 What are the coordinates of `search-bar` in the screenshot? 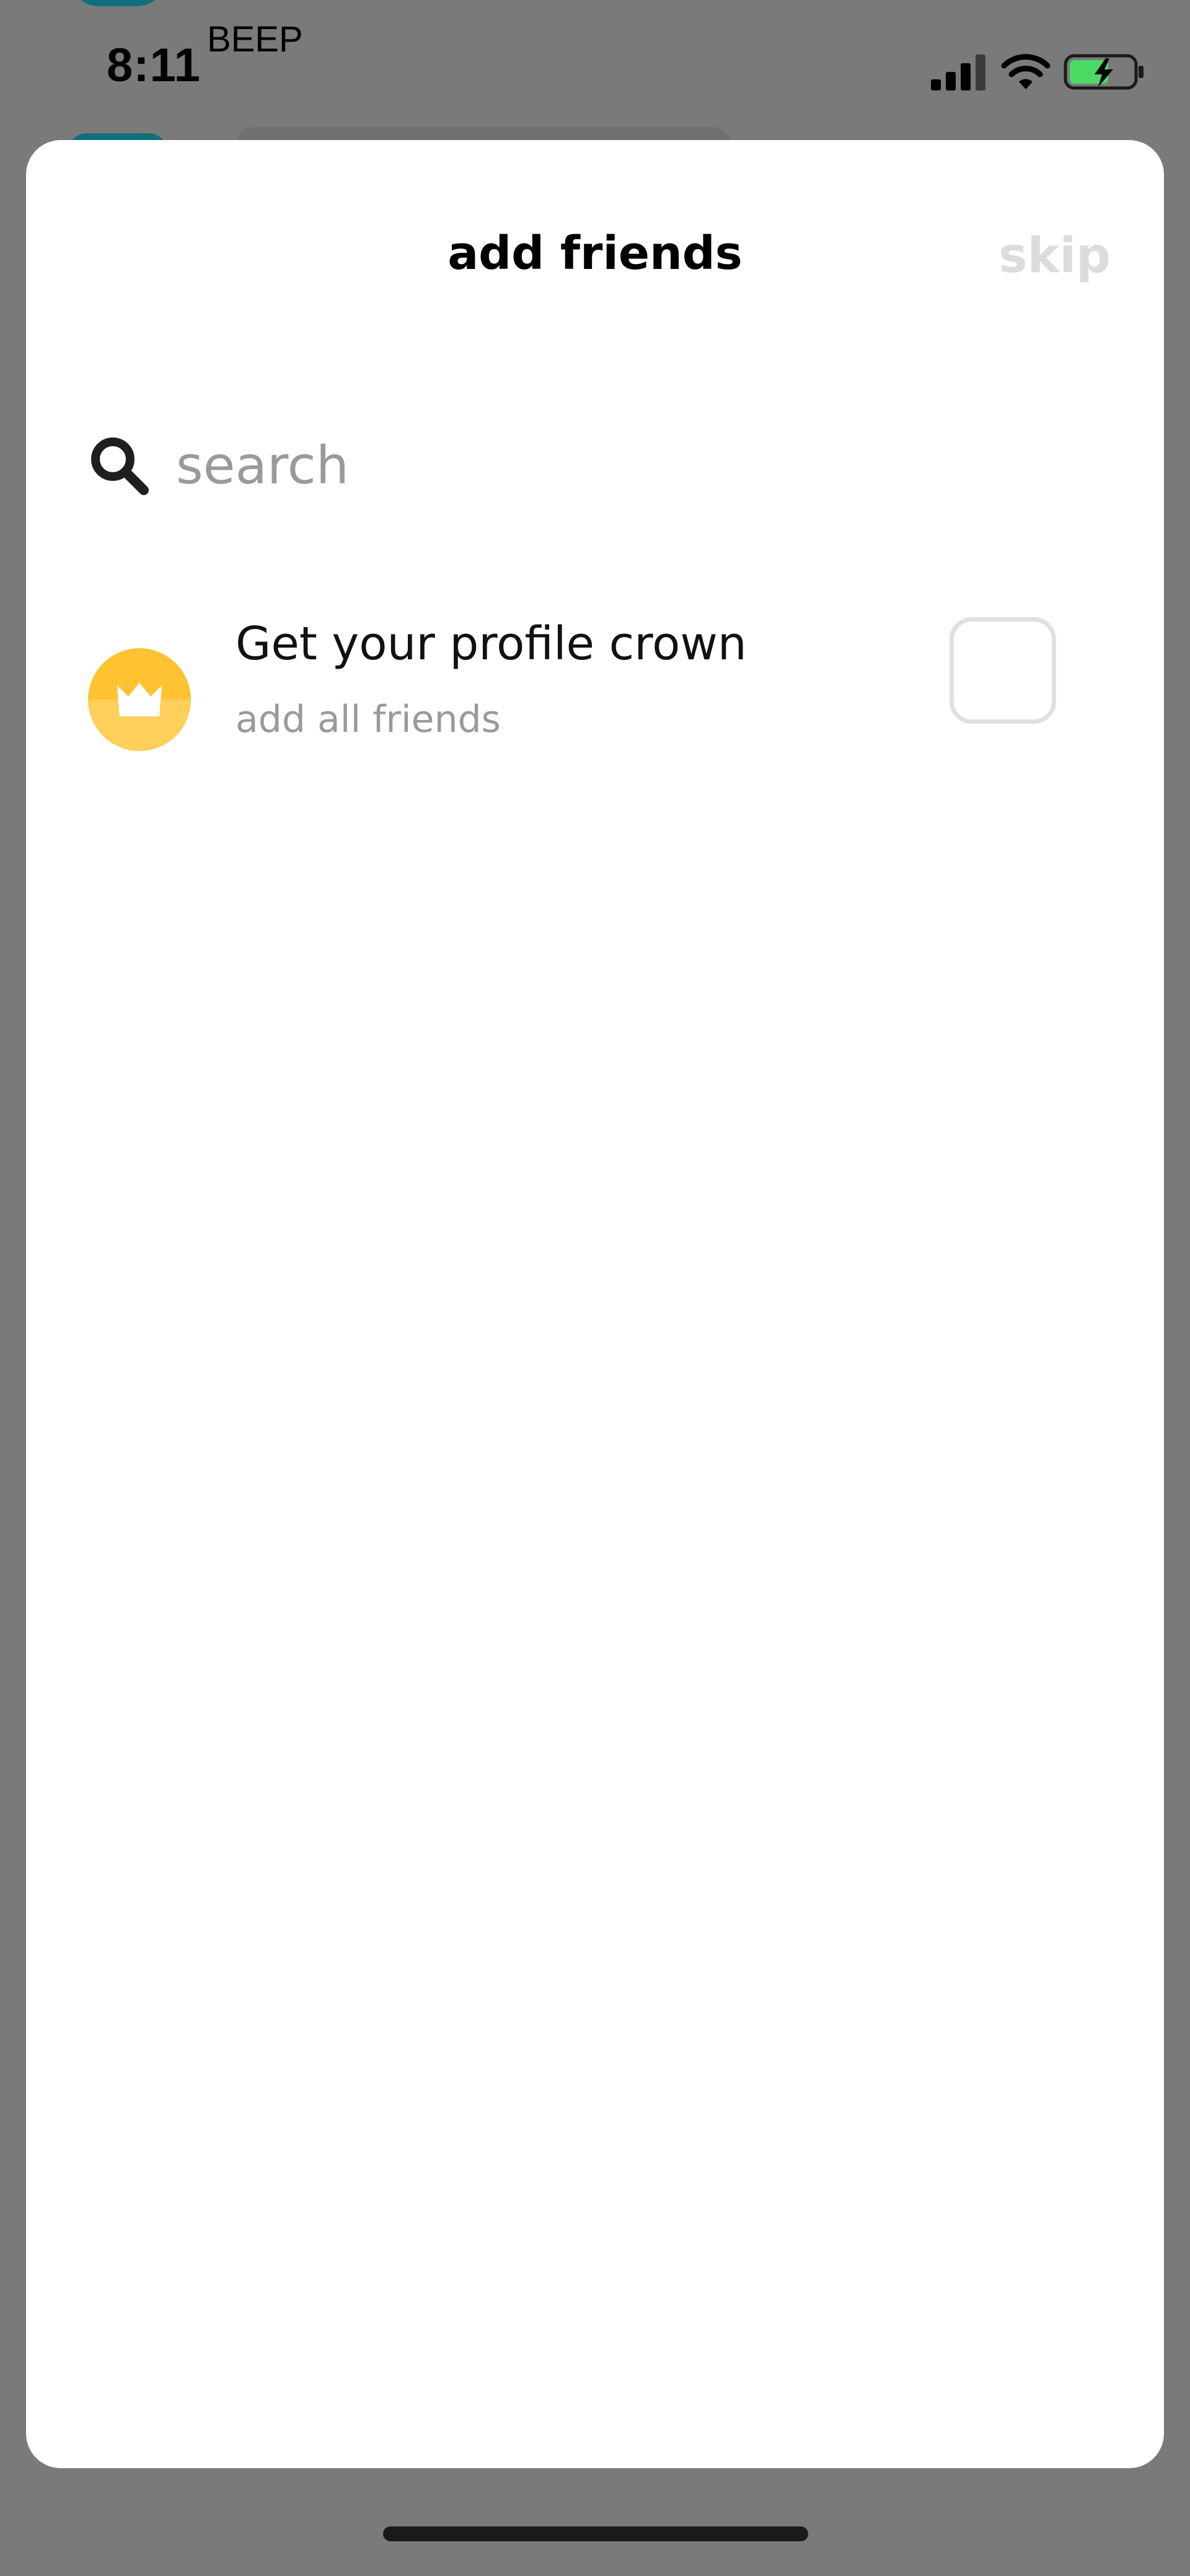 It's located at (596, 465).